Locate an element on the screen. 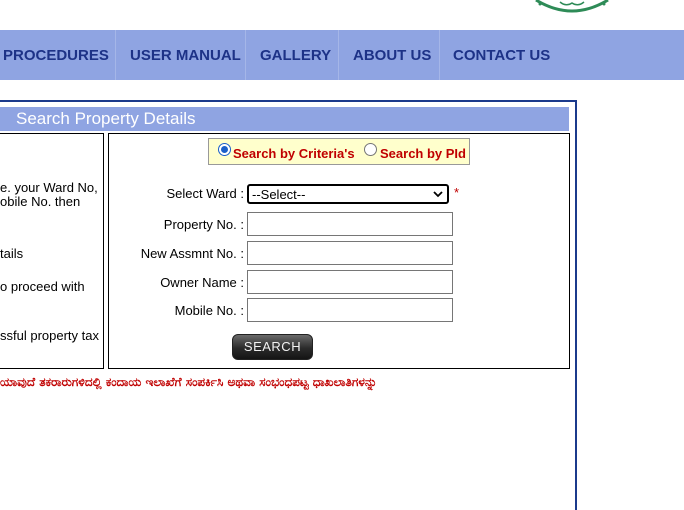  property-no-input is located at coordinates (350, 224).